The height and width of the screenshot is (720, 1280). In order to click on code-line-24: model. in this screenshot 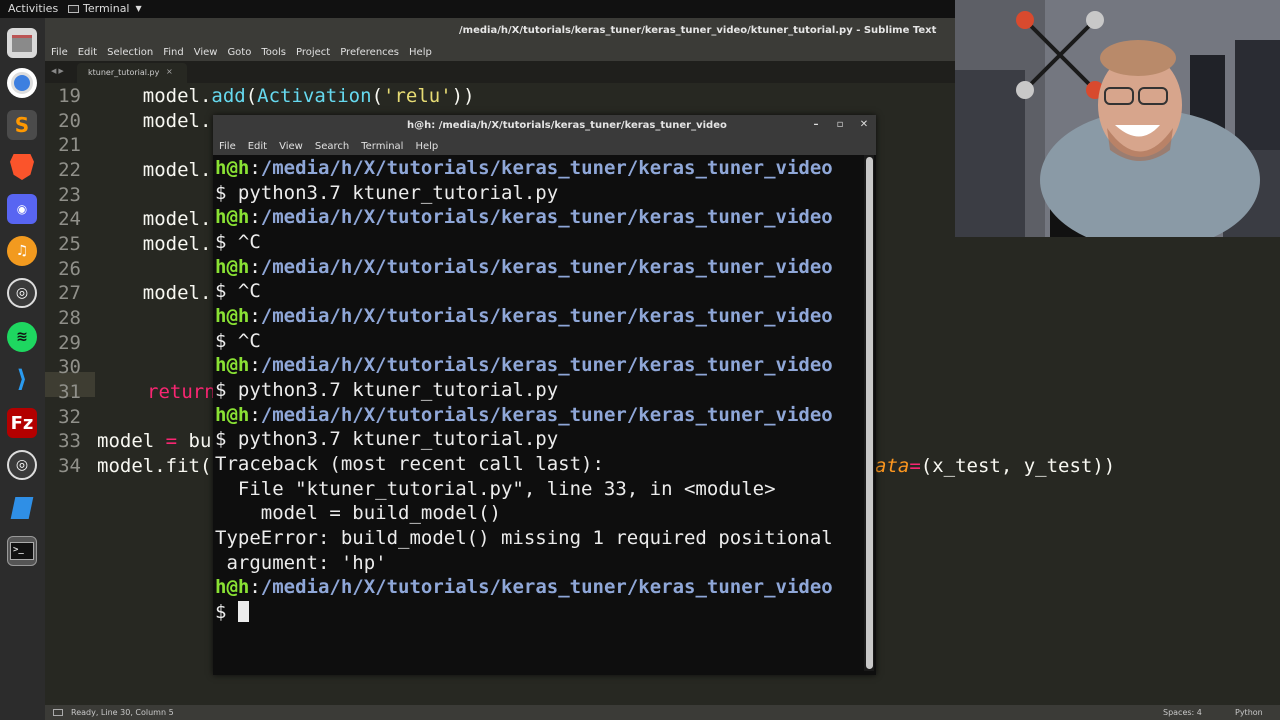, I will do `click(154, 219)`.